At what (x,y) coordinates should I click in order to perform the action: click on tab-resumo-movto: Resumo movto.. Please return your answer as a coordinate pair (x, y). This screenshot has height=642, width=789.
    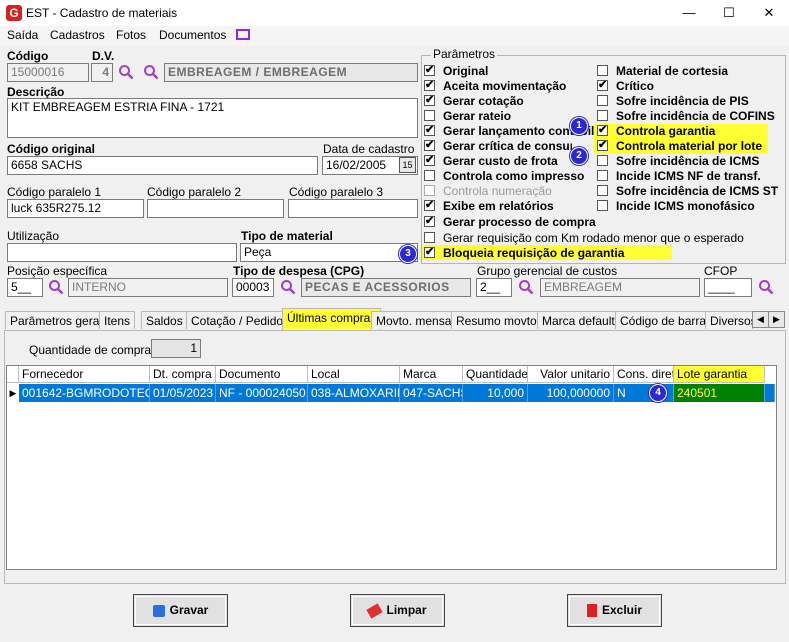
    Looking at the image, I should click on (498, 320).